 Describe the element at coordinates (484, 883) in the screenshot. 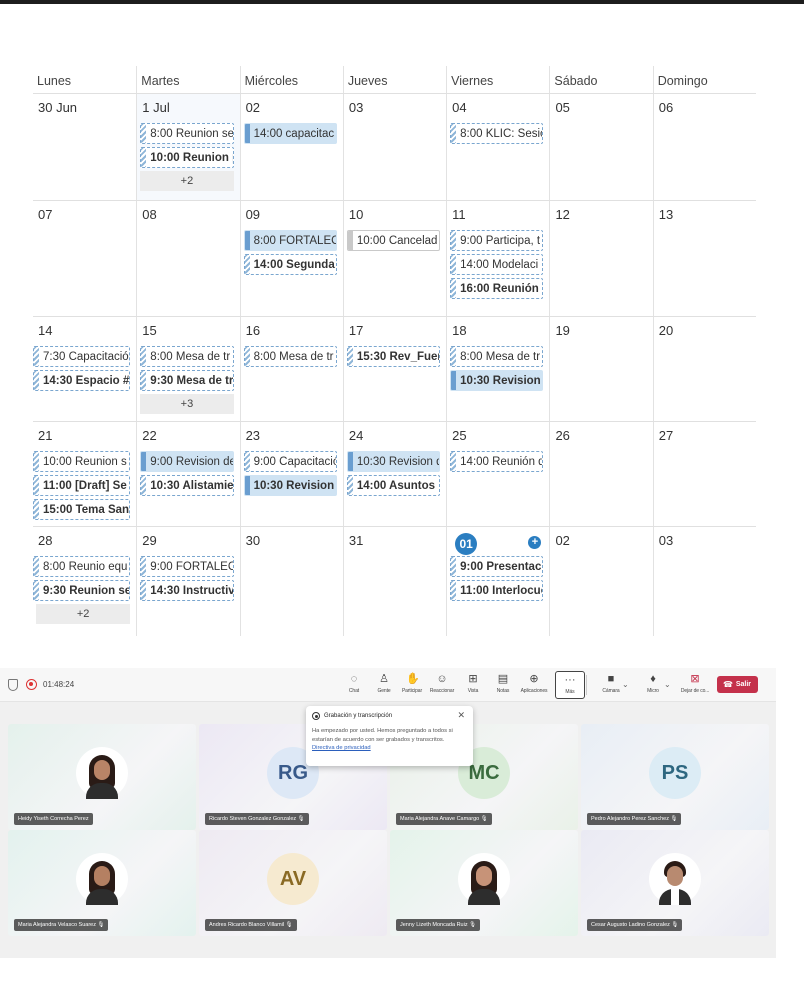

I see `participant-tile: Jenny Lizeth Moncada Ruiz 🎙` at that location.